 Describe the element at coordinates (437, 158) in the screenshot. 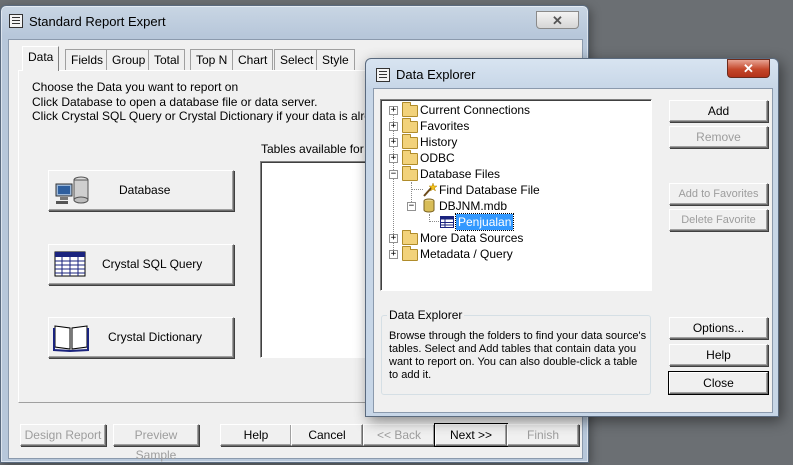

I see `tree-item-label: ODBC` at that location.